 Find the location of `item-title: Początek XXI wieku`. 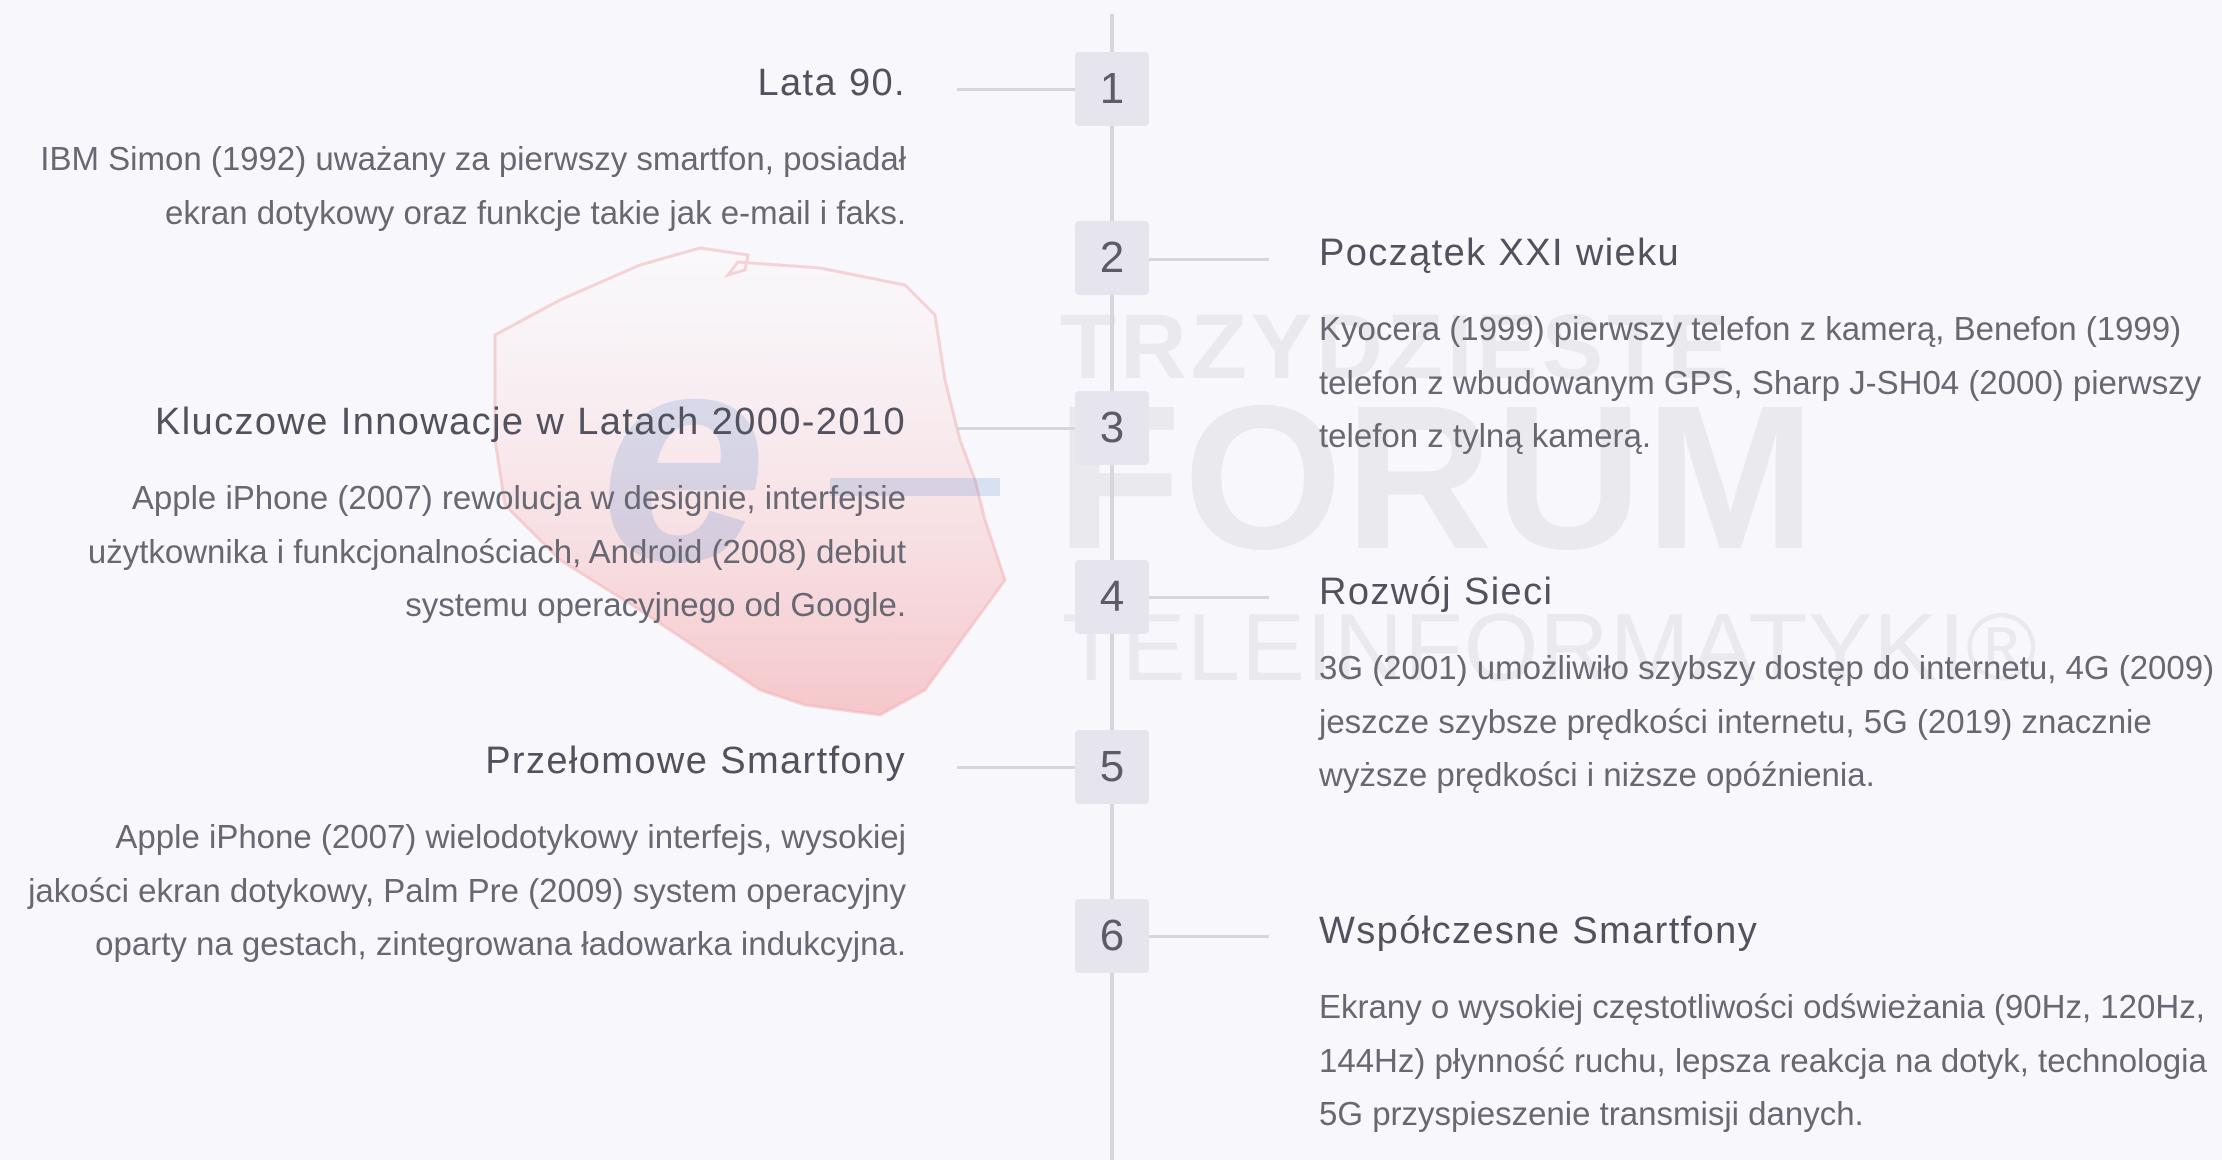

item-title: Początek XXI wieku is located at coordinates (1500, 253).